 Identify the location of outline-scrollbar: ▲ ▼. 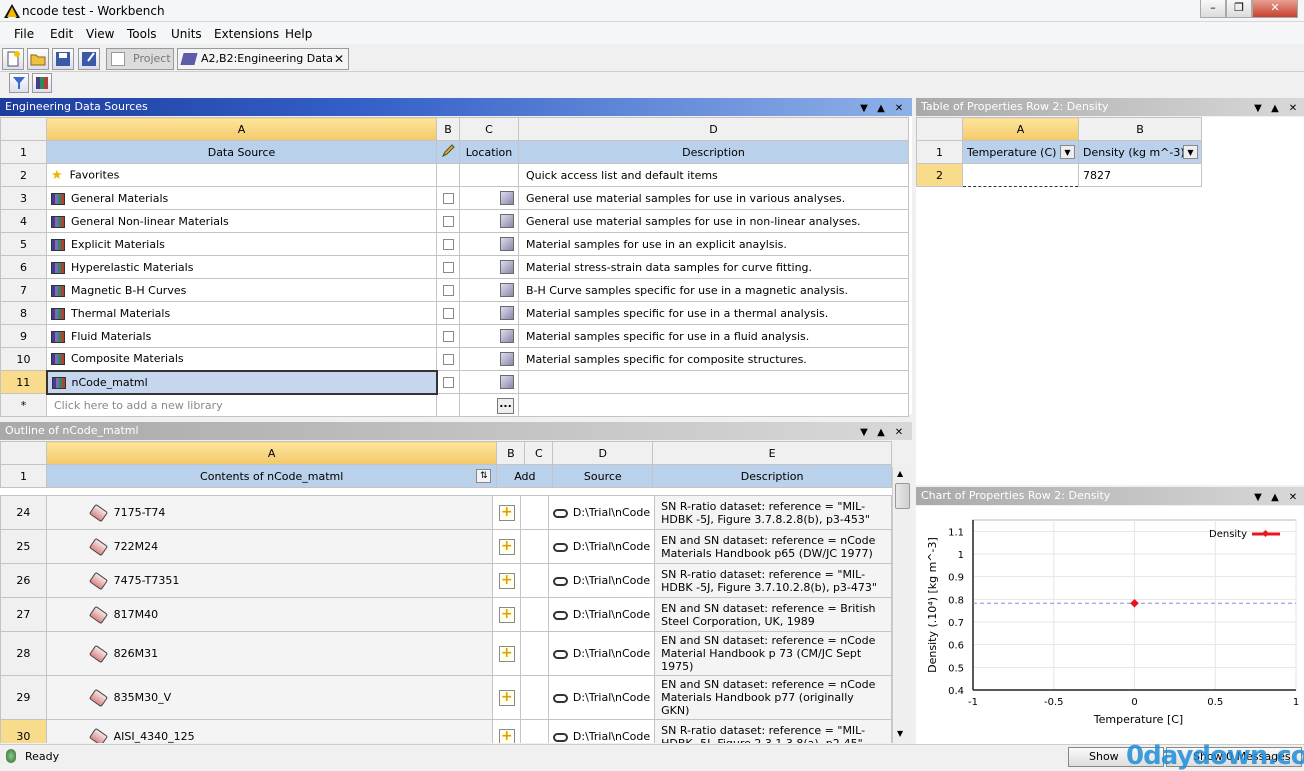
(902, 605).